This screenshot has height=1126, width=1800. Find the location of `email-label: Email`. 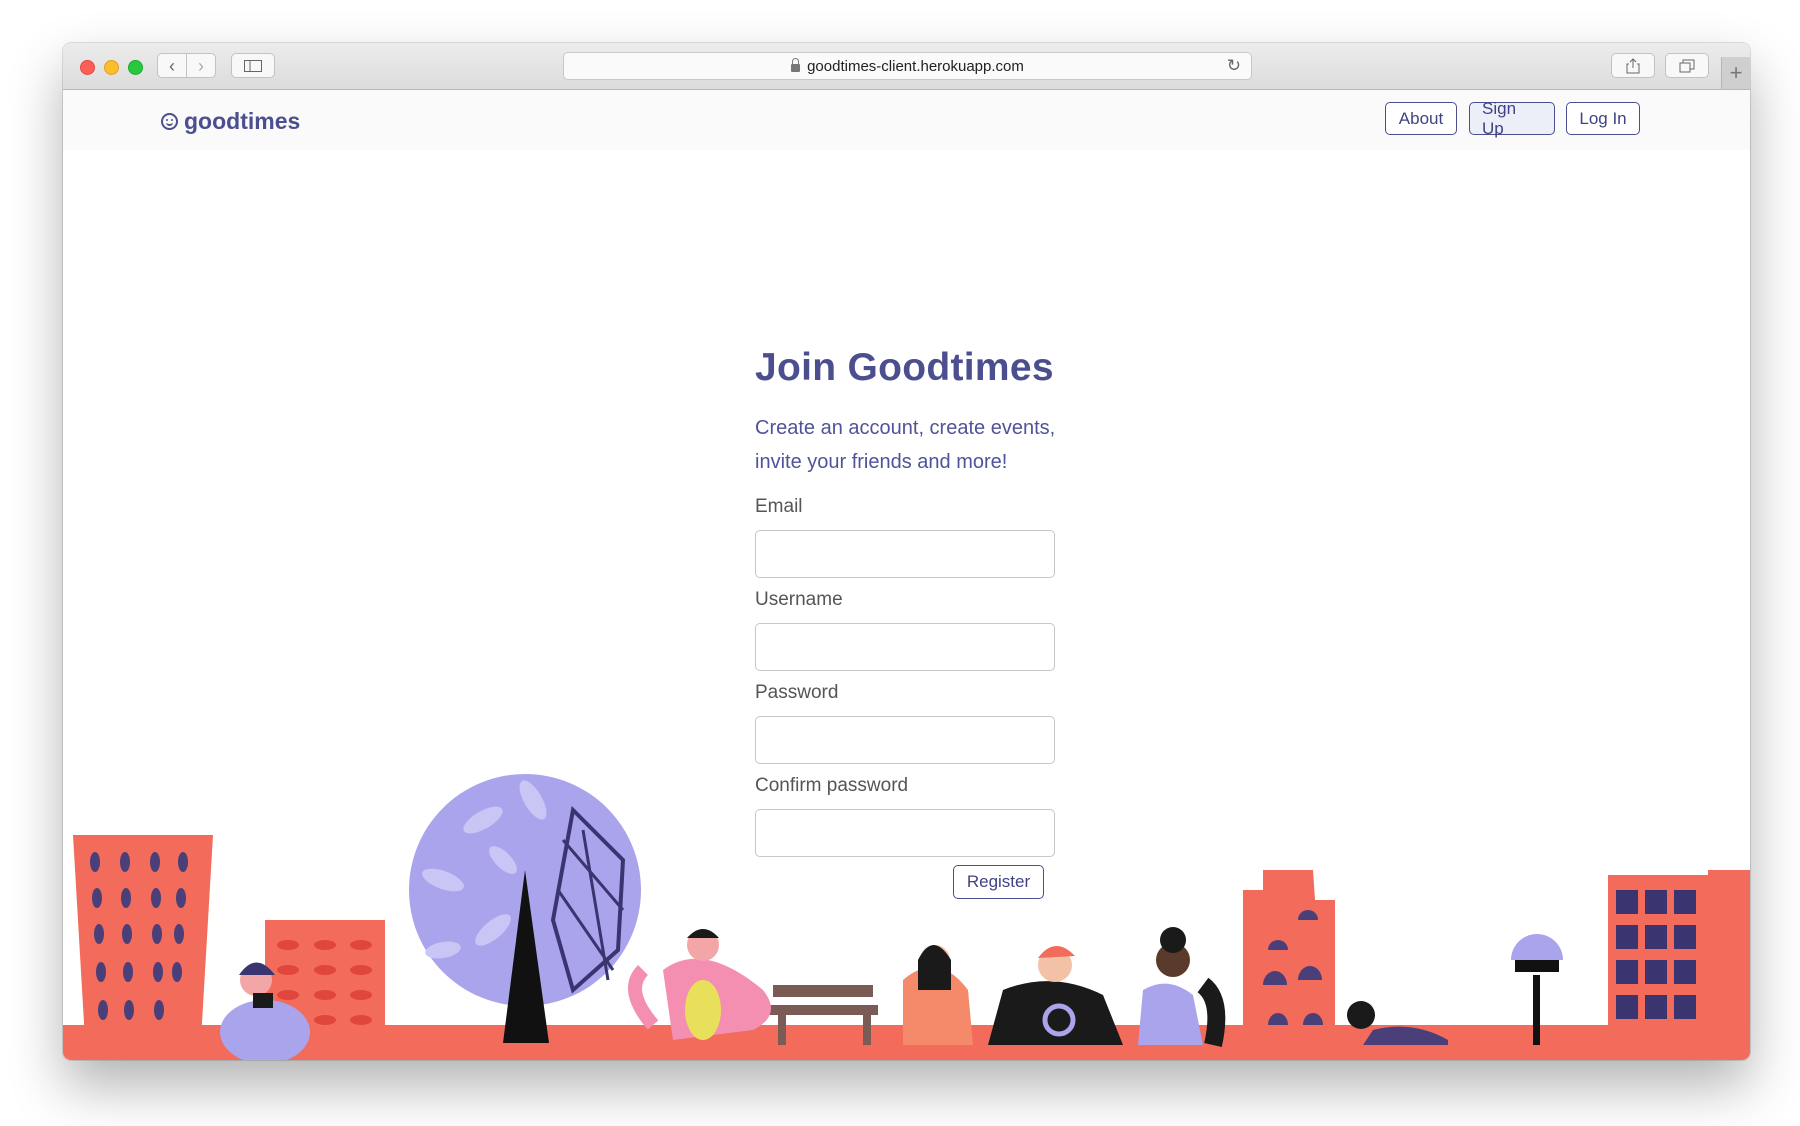

email-label: Email is located at coordinates (779, 506).